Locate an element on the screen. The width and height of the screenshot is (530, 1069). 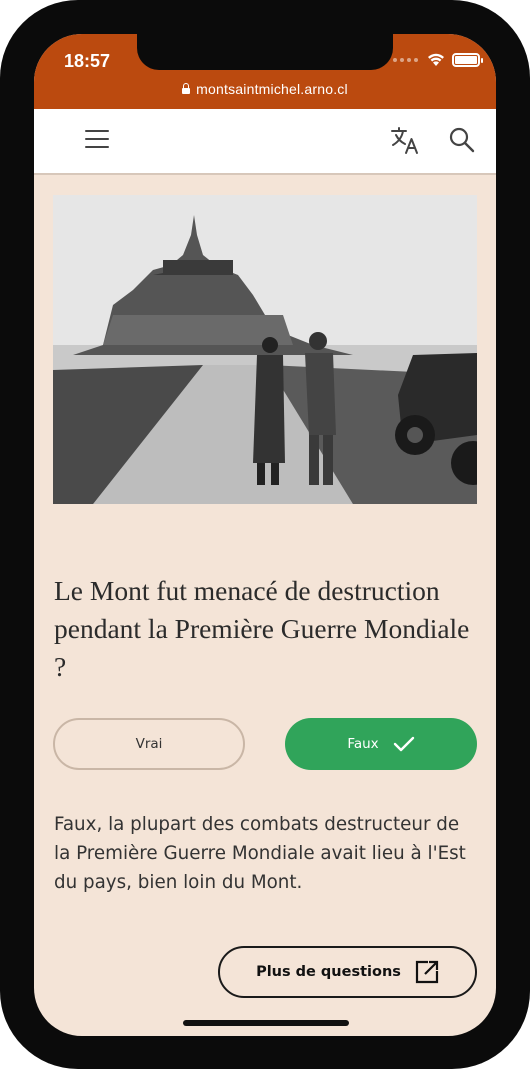
more-questions-button: Plus de questions is located at coordinates (347, 972).